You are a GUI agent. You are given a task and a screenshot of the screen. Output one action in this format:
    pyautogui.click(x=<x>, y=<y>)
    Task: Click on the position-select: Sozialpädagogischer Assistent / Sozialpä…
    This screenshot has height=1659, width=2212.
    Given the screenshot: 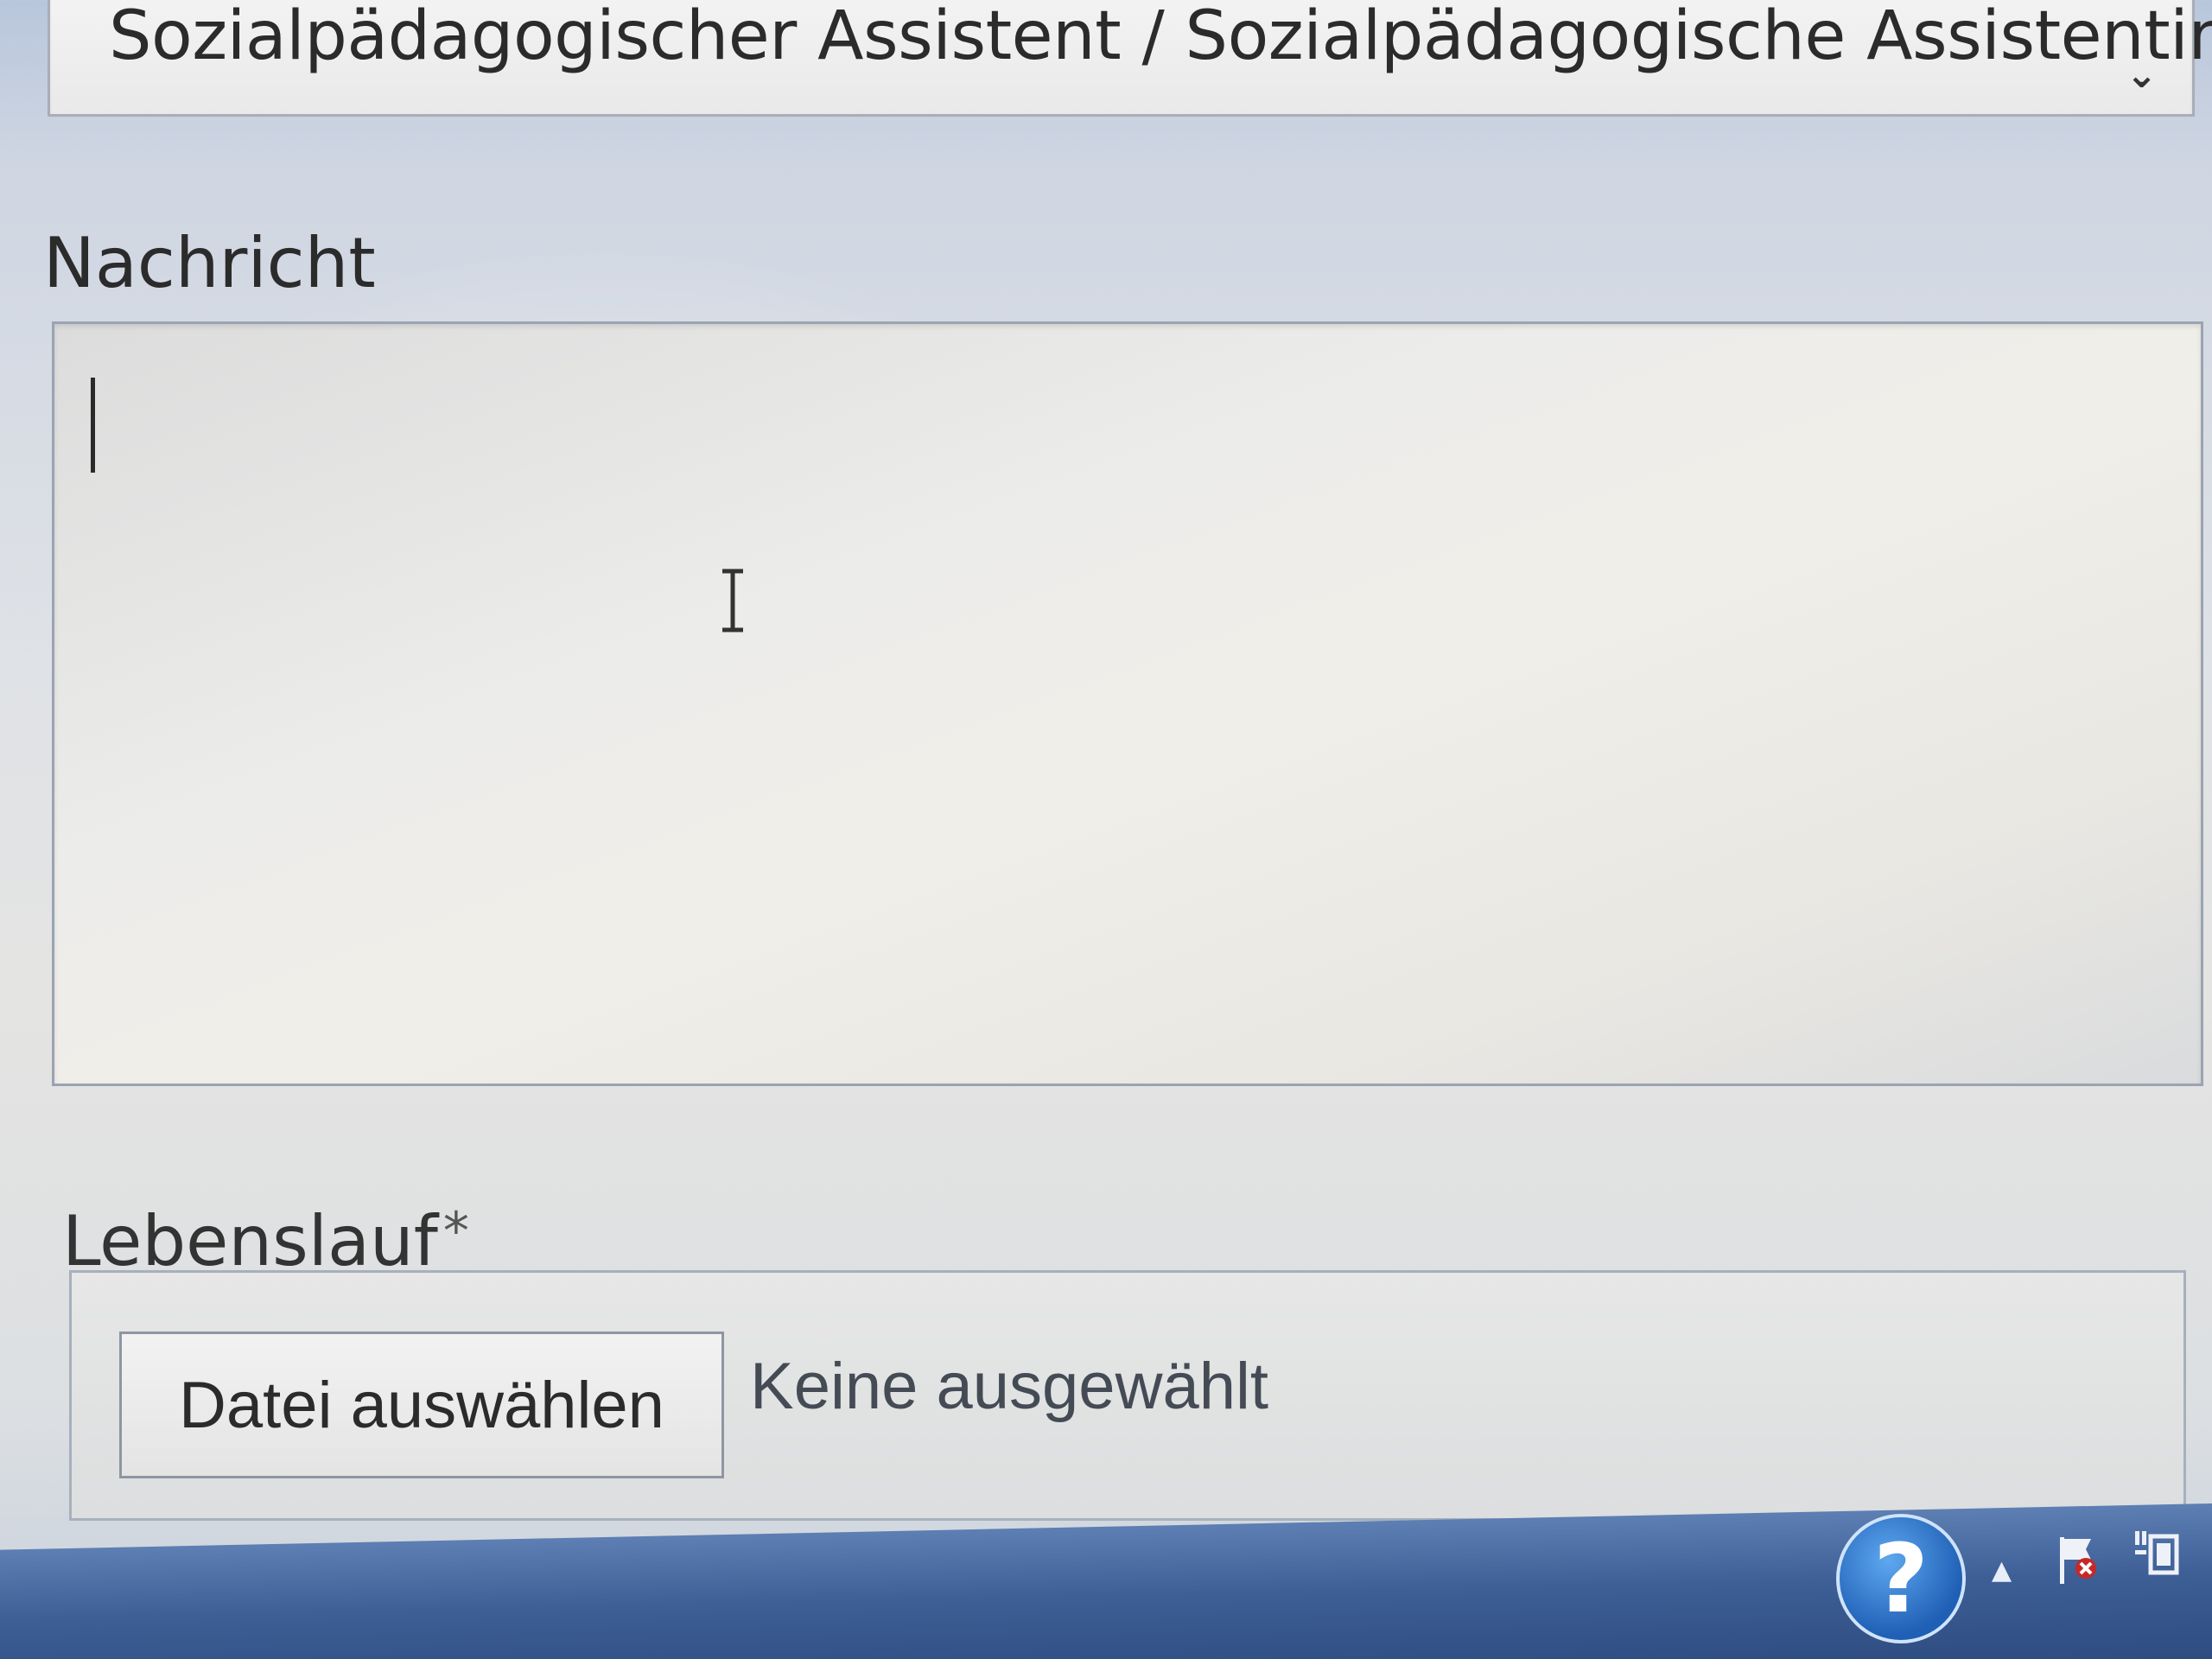 What is the action you would take?
    pyautogui.click(x=1130, y=58)
    